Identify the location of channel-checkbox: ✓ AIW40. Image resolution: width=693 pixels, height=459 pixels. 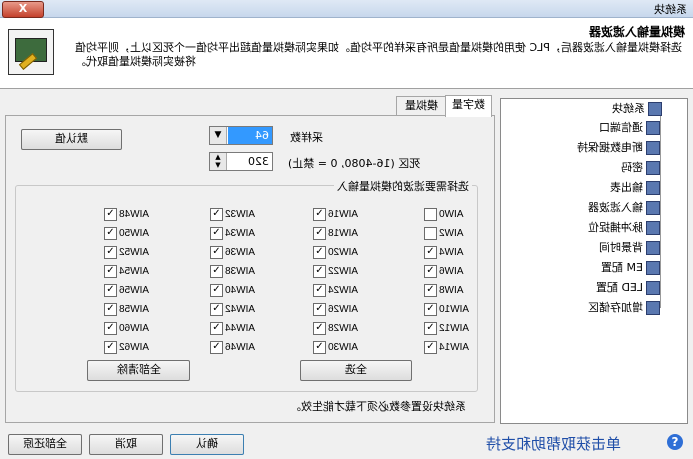
(236, 291).